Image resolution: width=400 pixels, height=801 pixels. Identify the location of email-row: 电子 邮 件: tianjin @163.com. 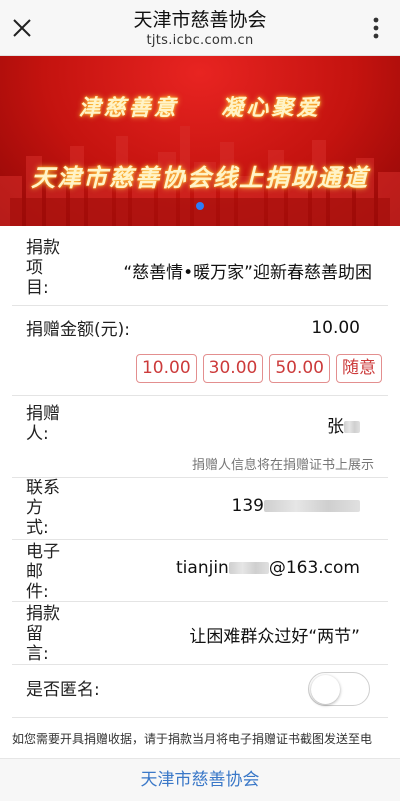
(200, 571).